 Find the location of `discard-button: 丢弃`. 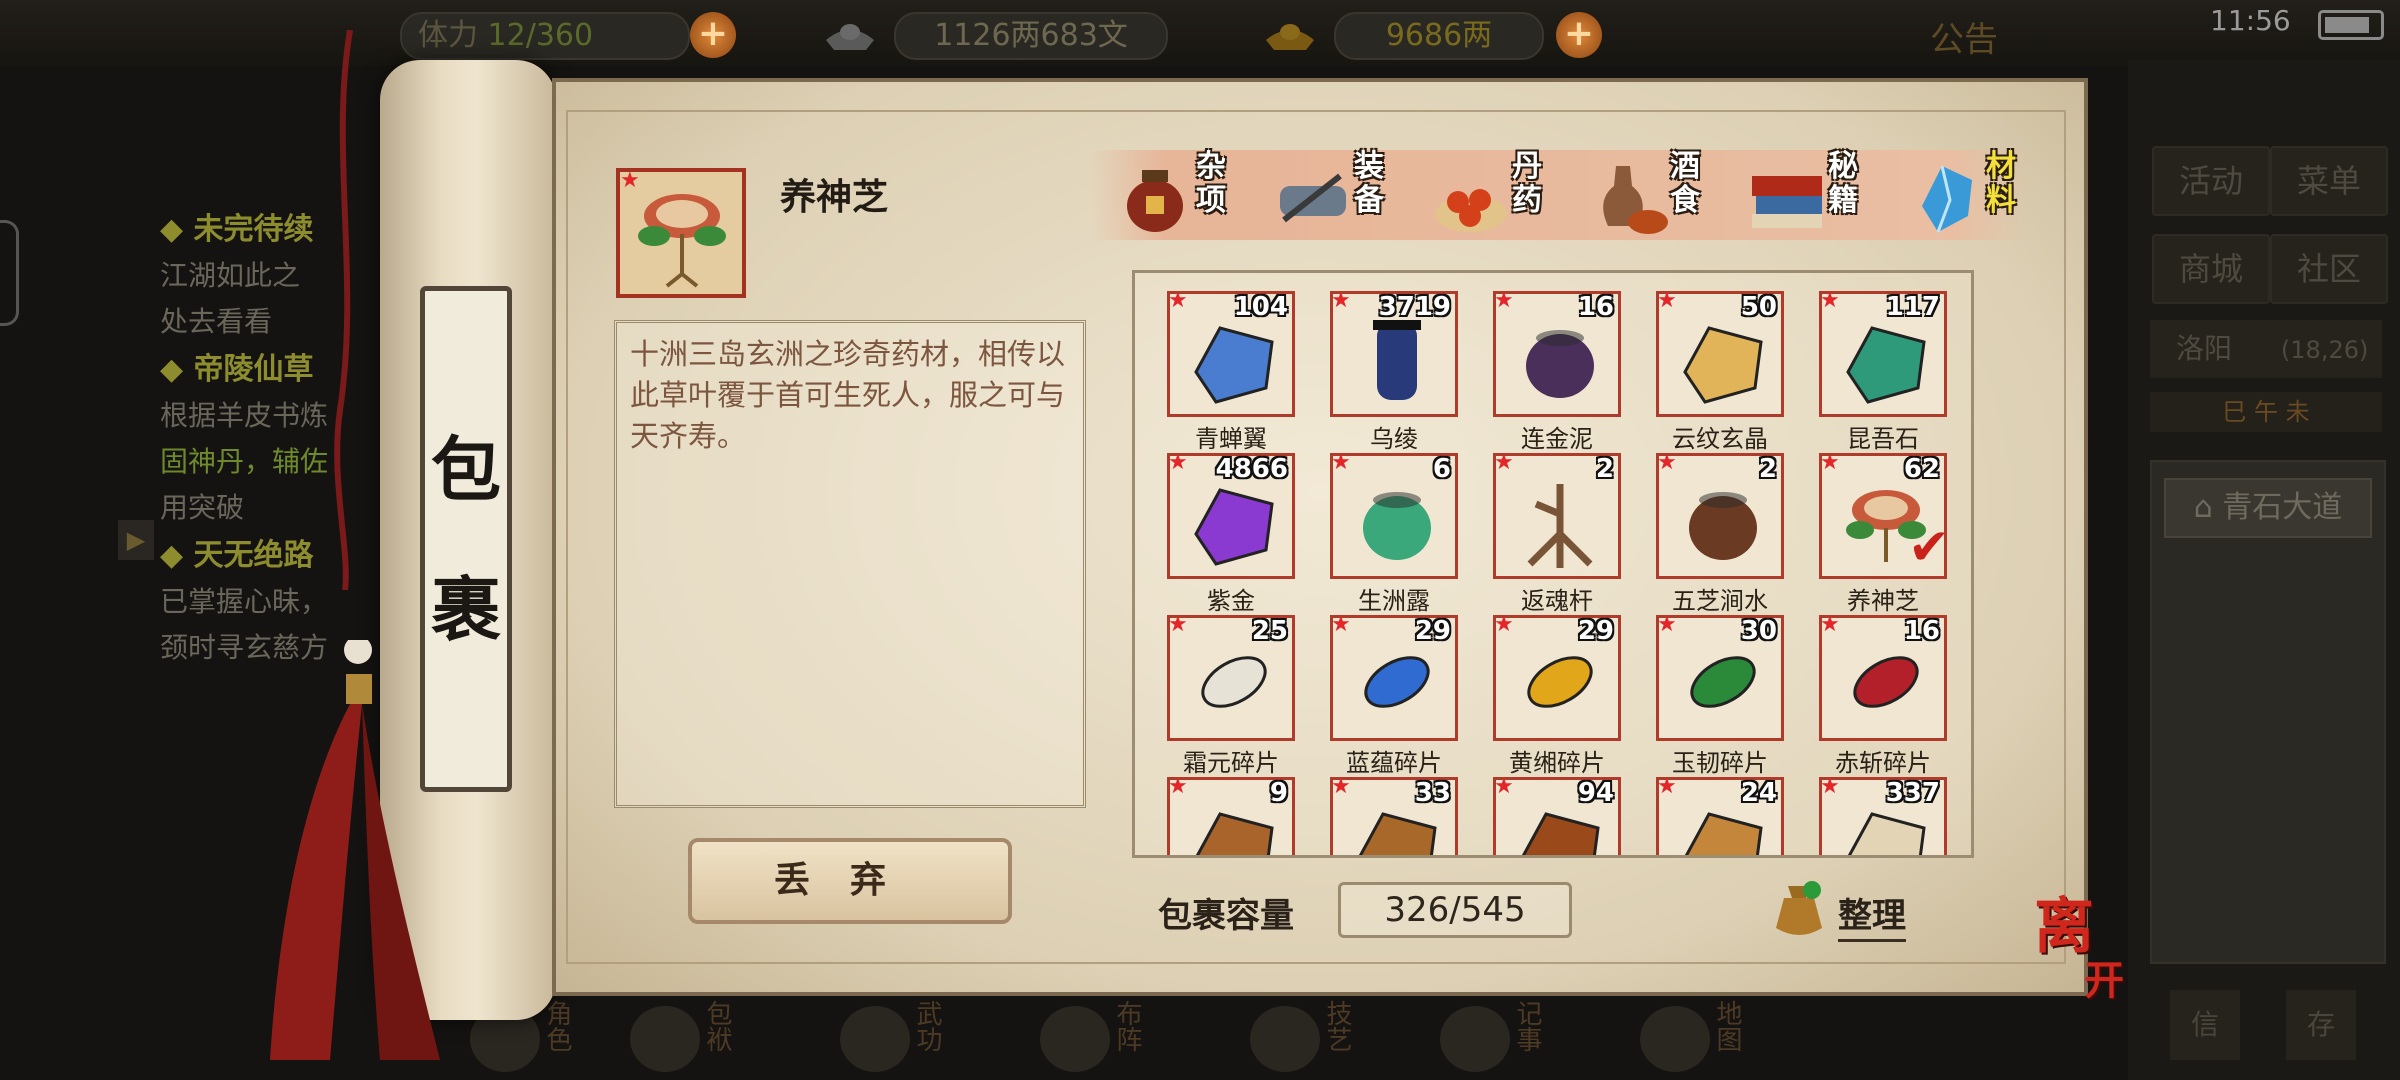

discard-button: 丢弃 is located at coordinates (850, 881).